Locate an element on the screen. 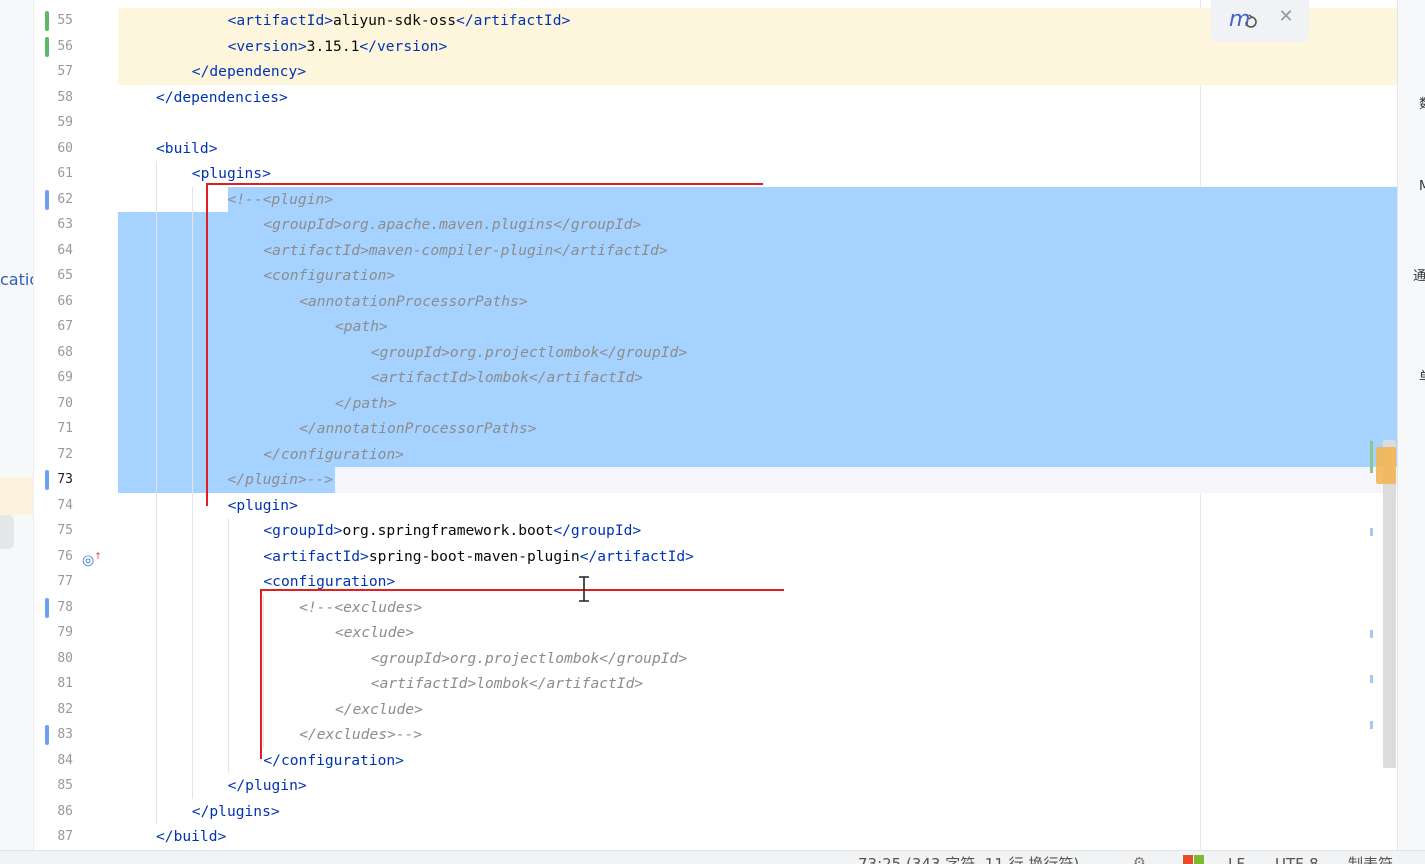  gutter-line: 57 is located at coordinates (76, 72).